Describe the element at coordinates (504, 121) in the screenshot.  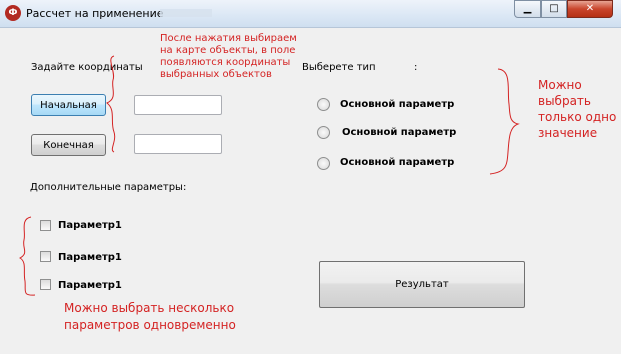
I see `brace-type` at that location.